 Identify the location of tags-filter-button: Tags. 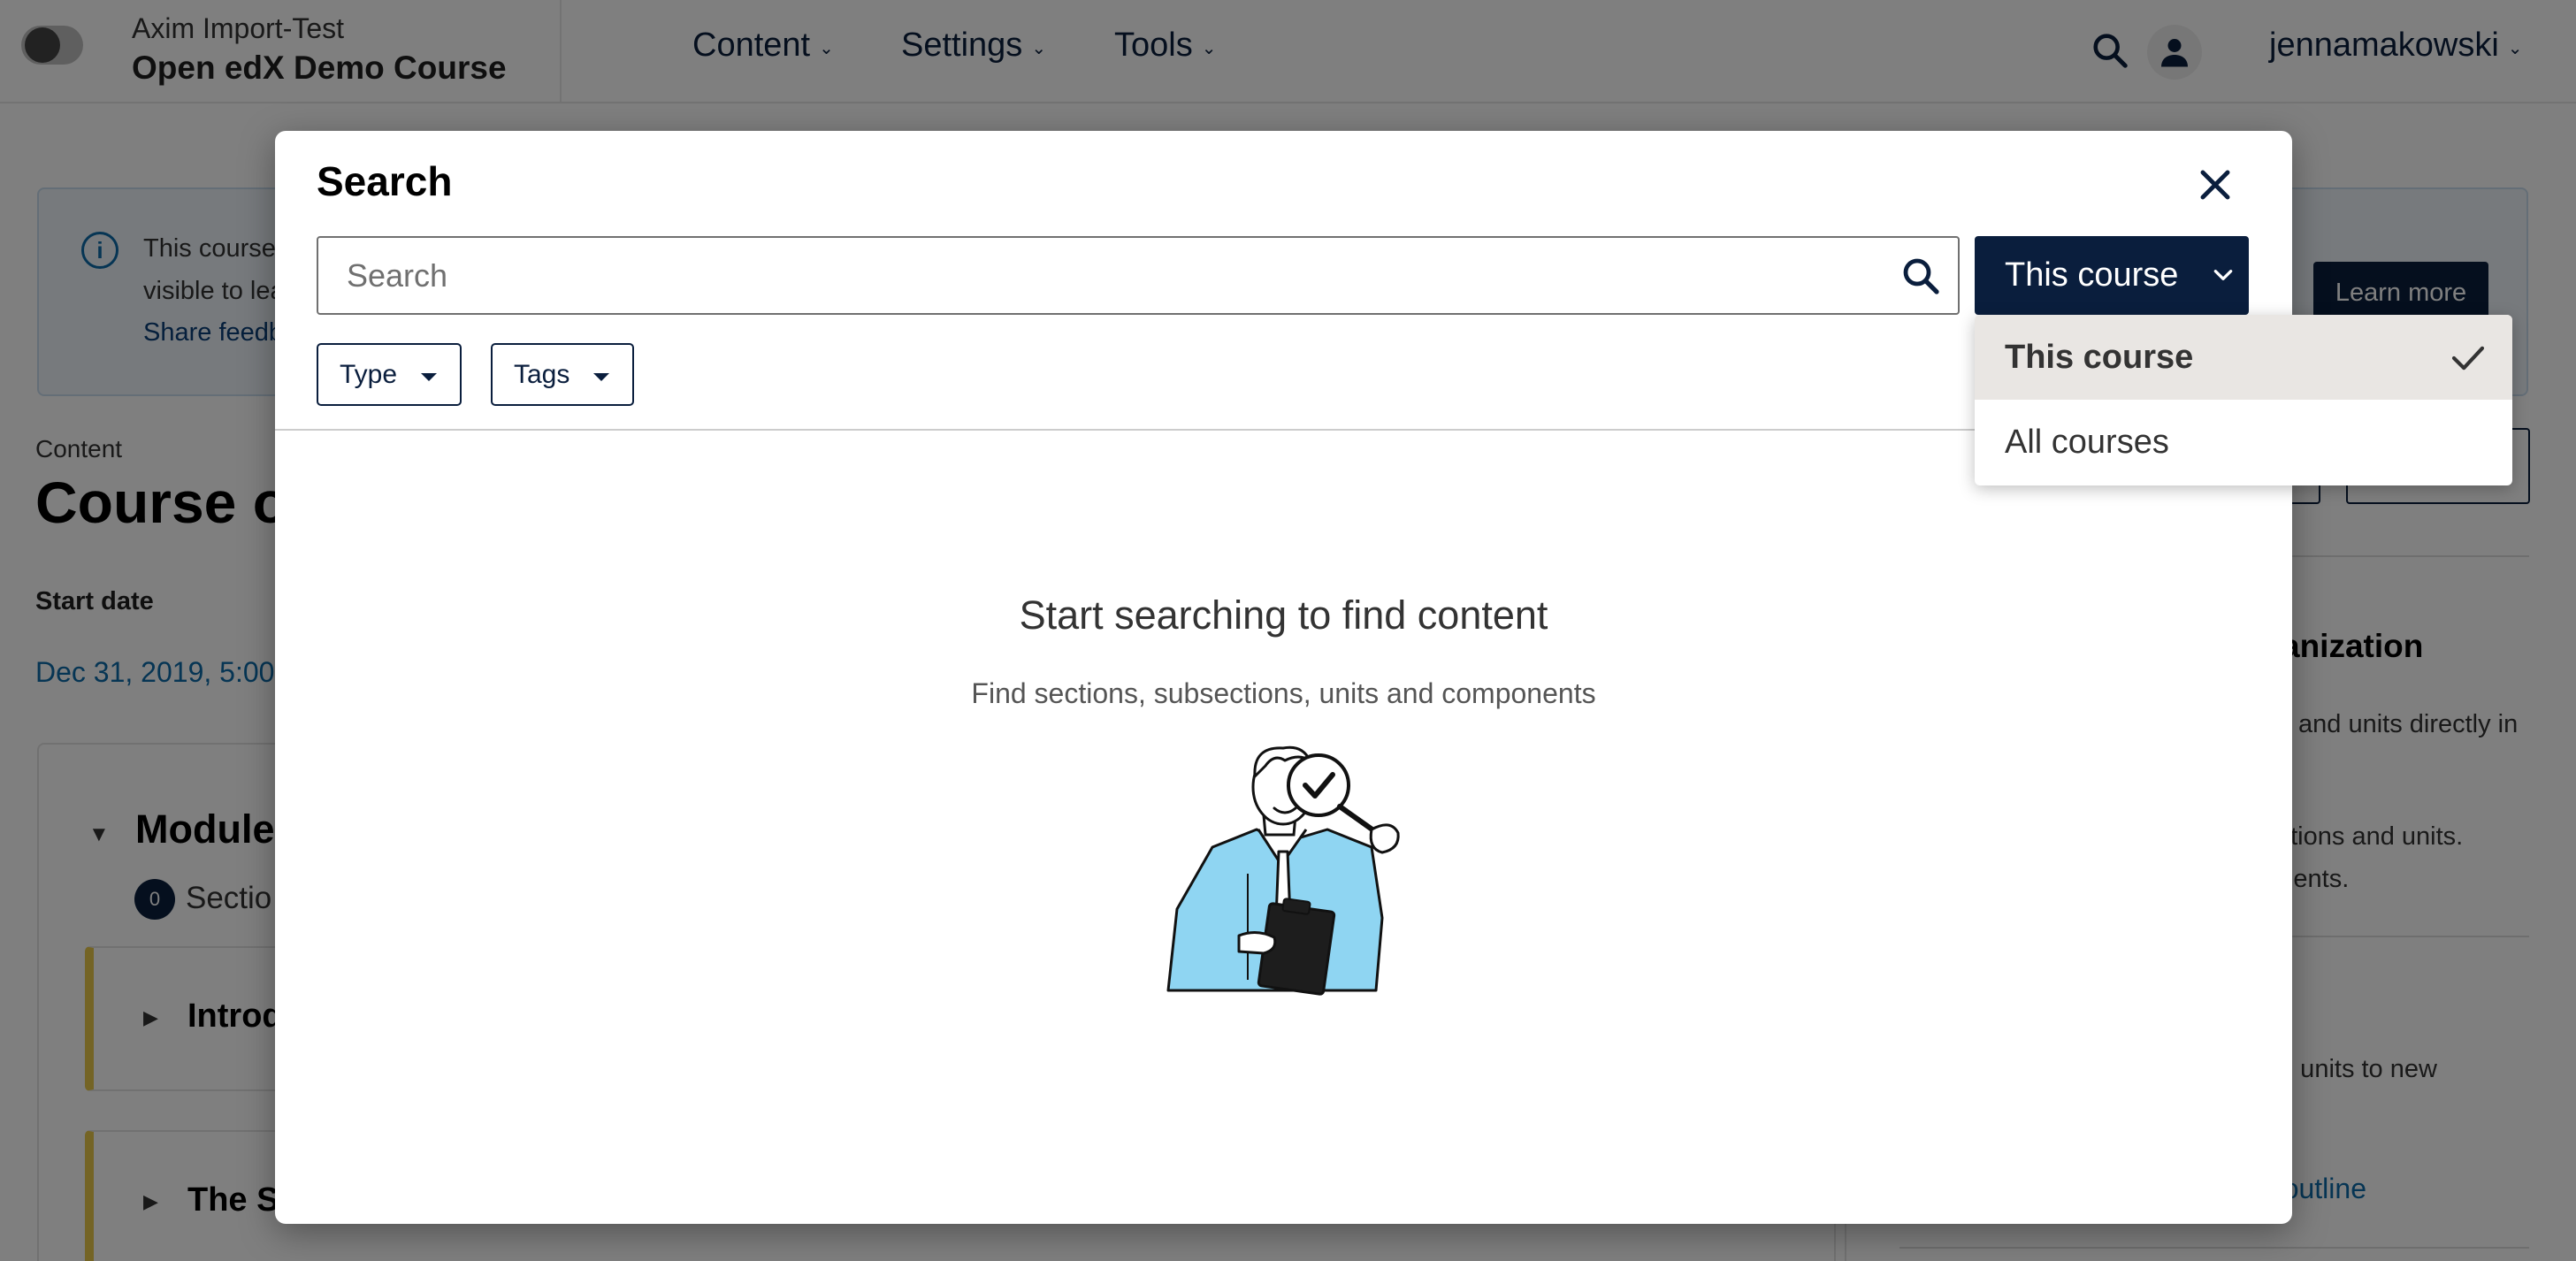
(562, 374).